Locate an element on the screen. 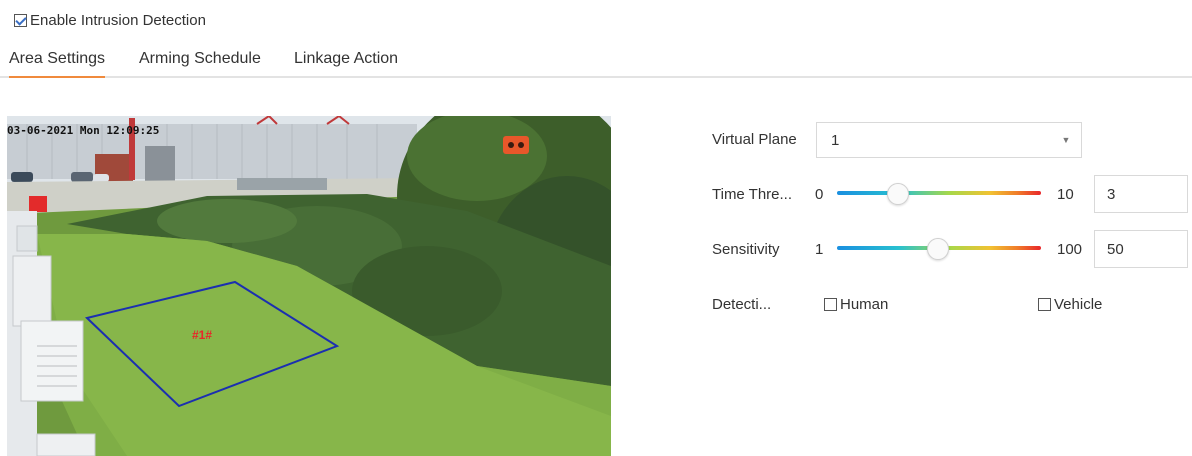  time-threshold-min: 0 is located at coordinates (819, 194).